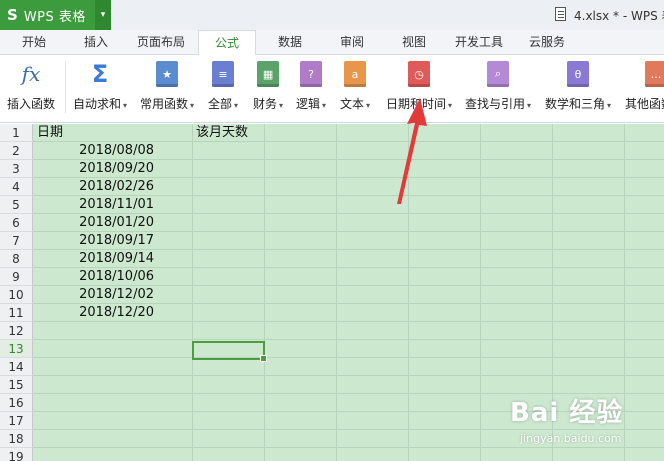 The image size is (664, 461). What do you see at coordinates (16, 169) in the screenshot?
I see `row-header: 3` at bounding box center [16, 169].